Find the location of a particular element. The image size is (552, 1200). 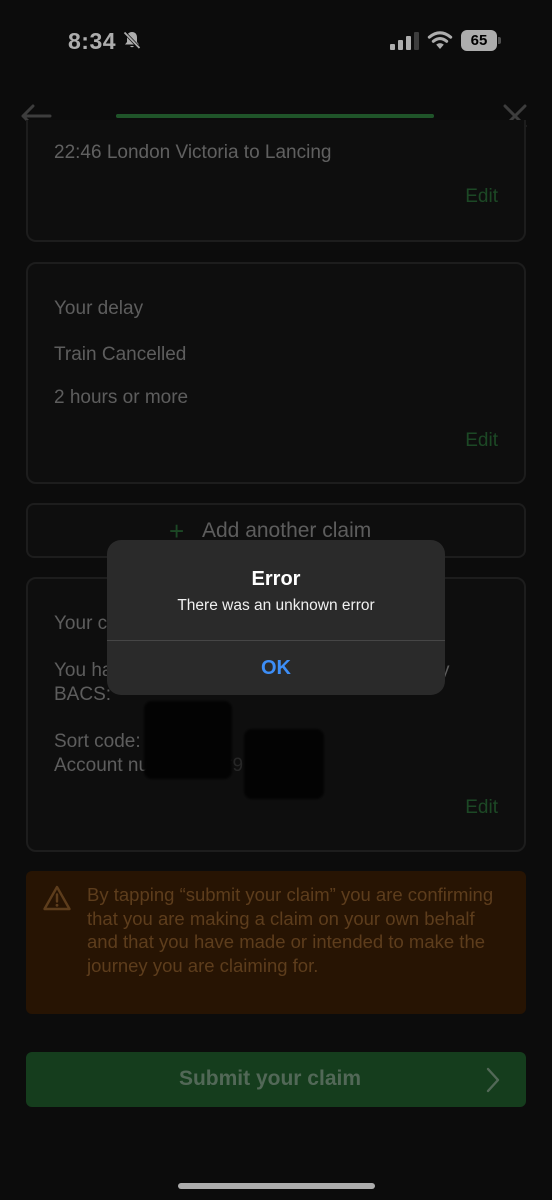

dialog-message: There was an unknown error is located at coordinates (276, 605).